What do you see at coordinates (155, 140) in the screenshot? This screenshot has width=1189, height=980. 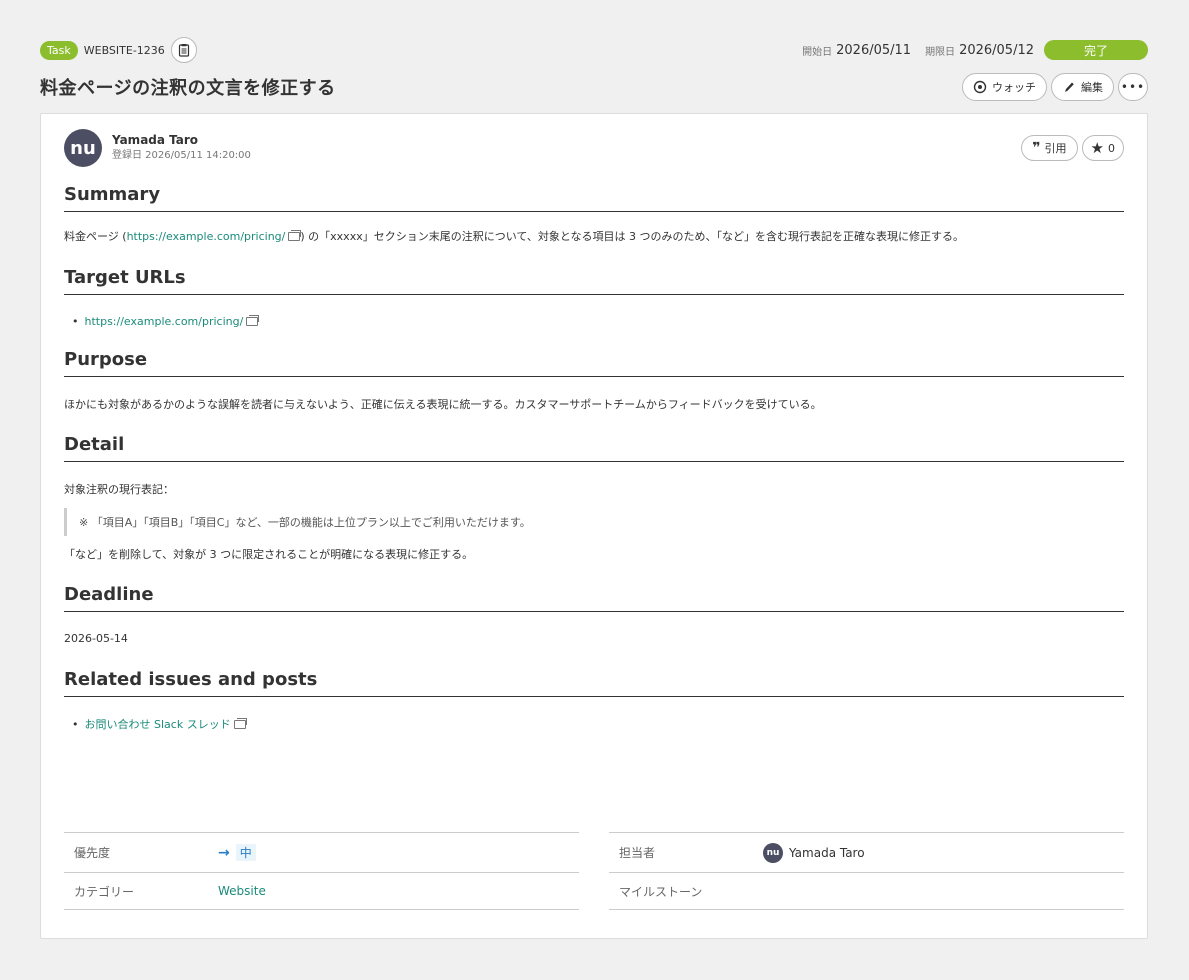 I see `author-name: Yamada Taro` at bounding box center [155, 140].